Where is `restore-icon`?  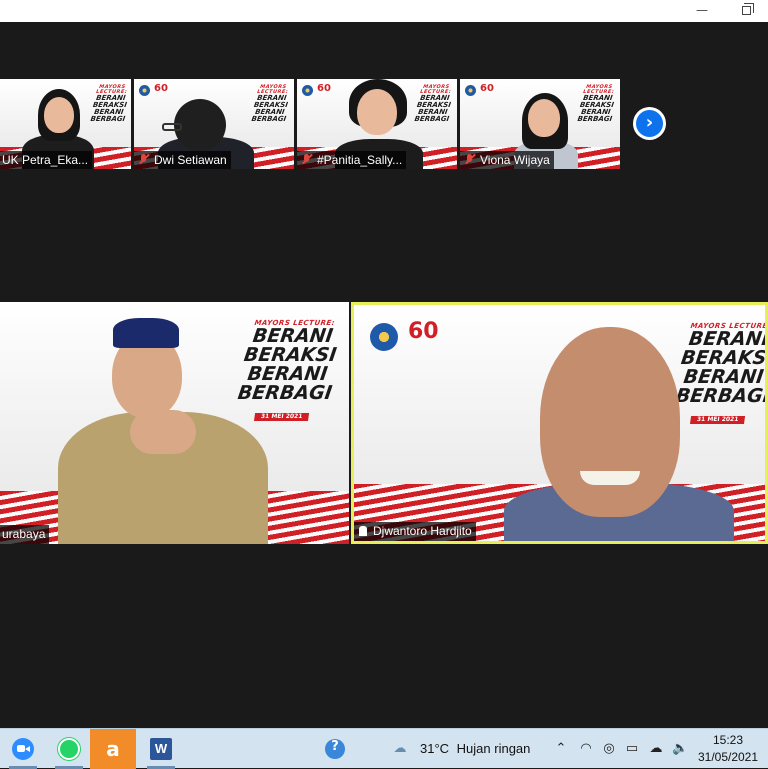 restore-icon is located at coordinates (747, 9).